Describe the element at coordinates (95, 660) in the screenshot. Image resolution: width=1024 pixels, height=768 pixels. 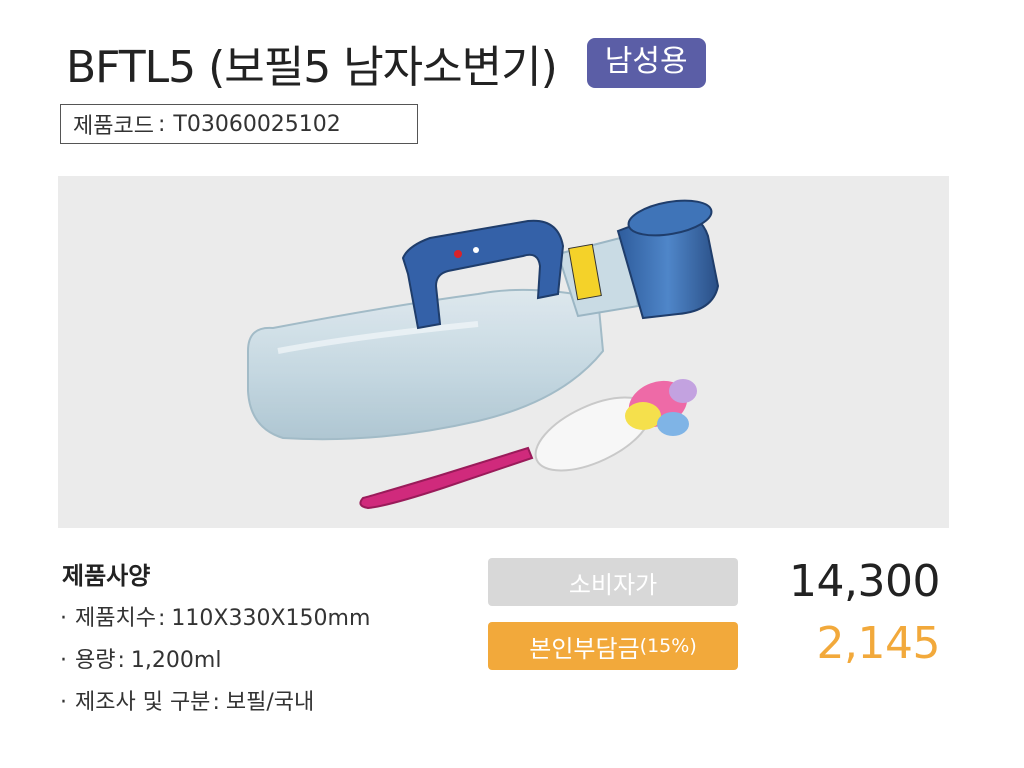
I see `spec-label: 용량` at that location.